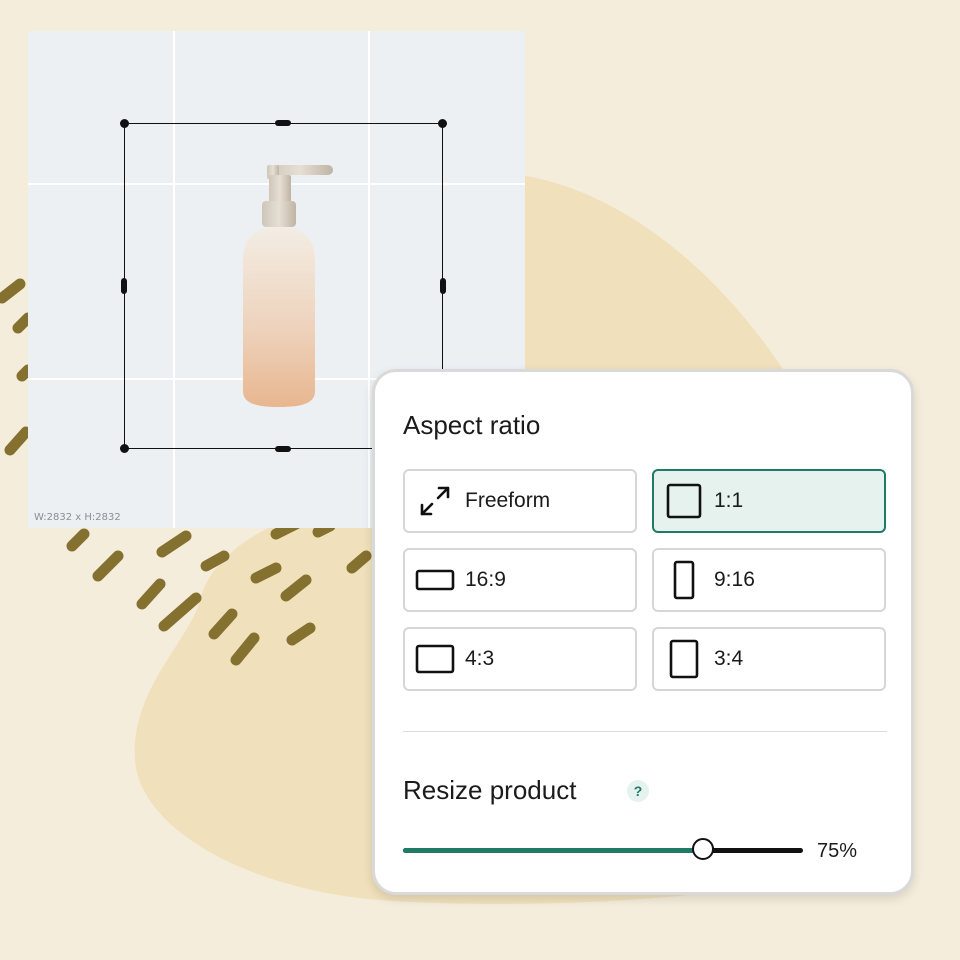 The height and width of the screenshot is (960, 960). I want to click on crop-handle-bottom, so click(283, 449).